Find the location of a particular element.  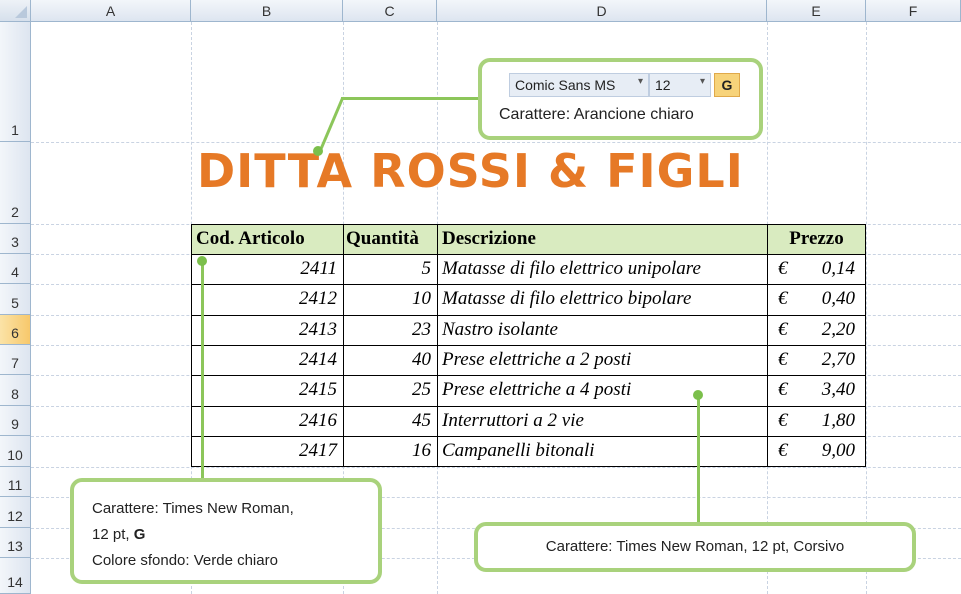

cell-code: 2416 is located at coordinates (267, 421).